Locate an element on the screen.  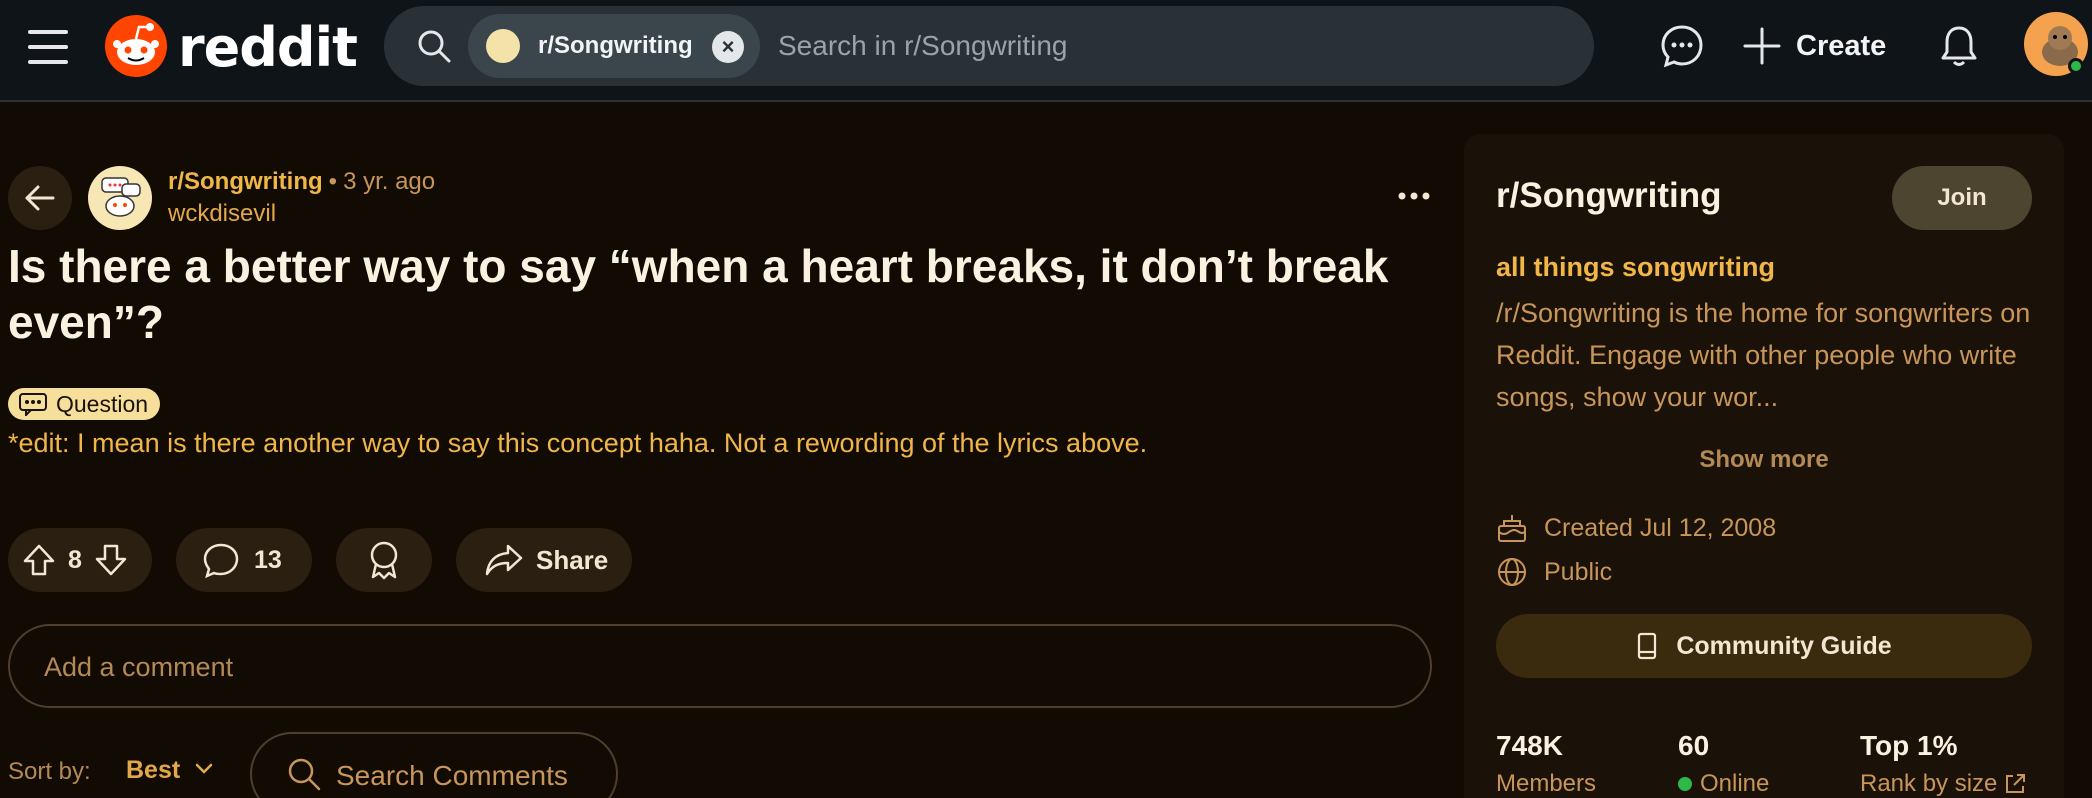
comment-icon is located at coordinates (221, 560).